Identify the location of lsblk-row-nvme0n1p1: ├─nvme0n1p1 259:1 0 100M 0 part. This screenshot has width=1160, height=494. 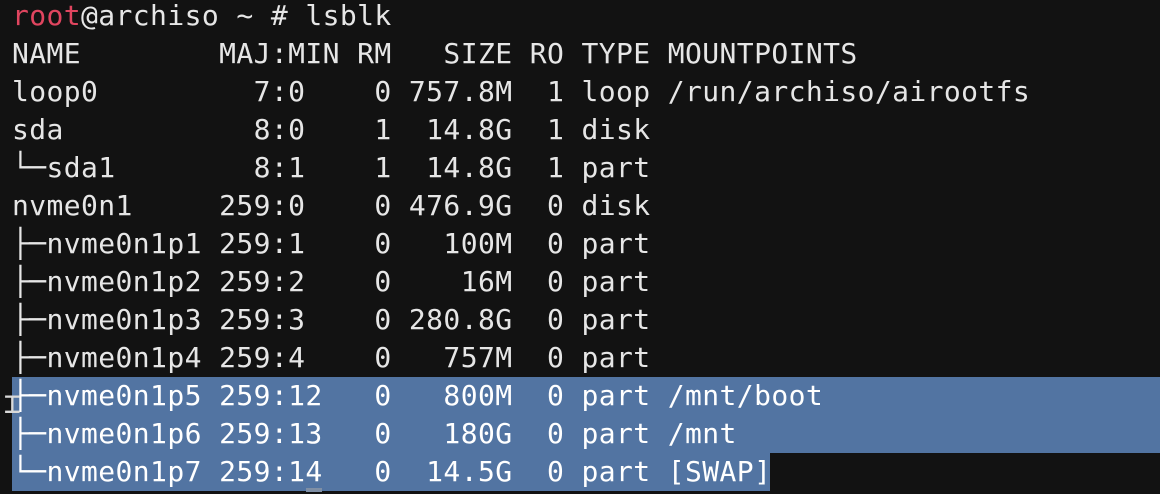
(331, 243).